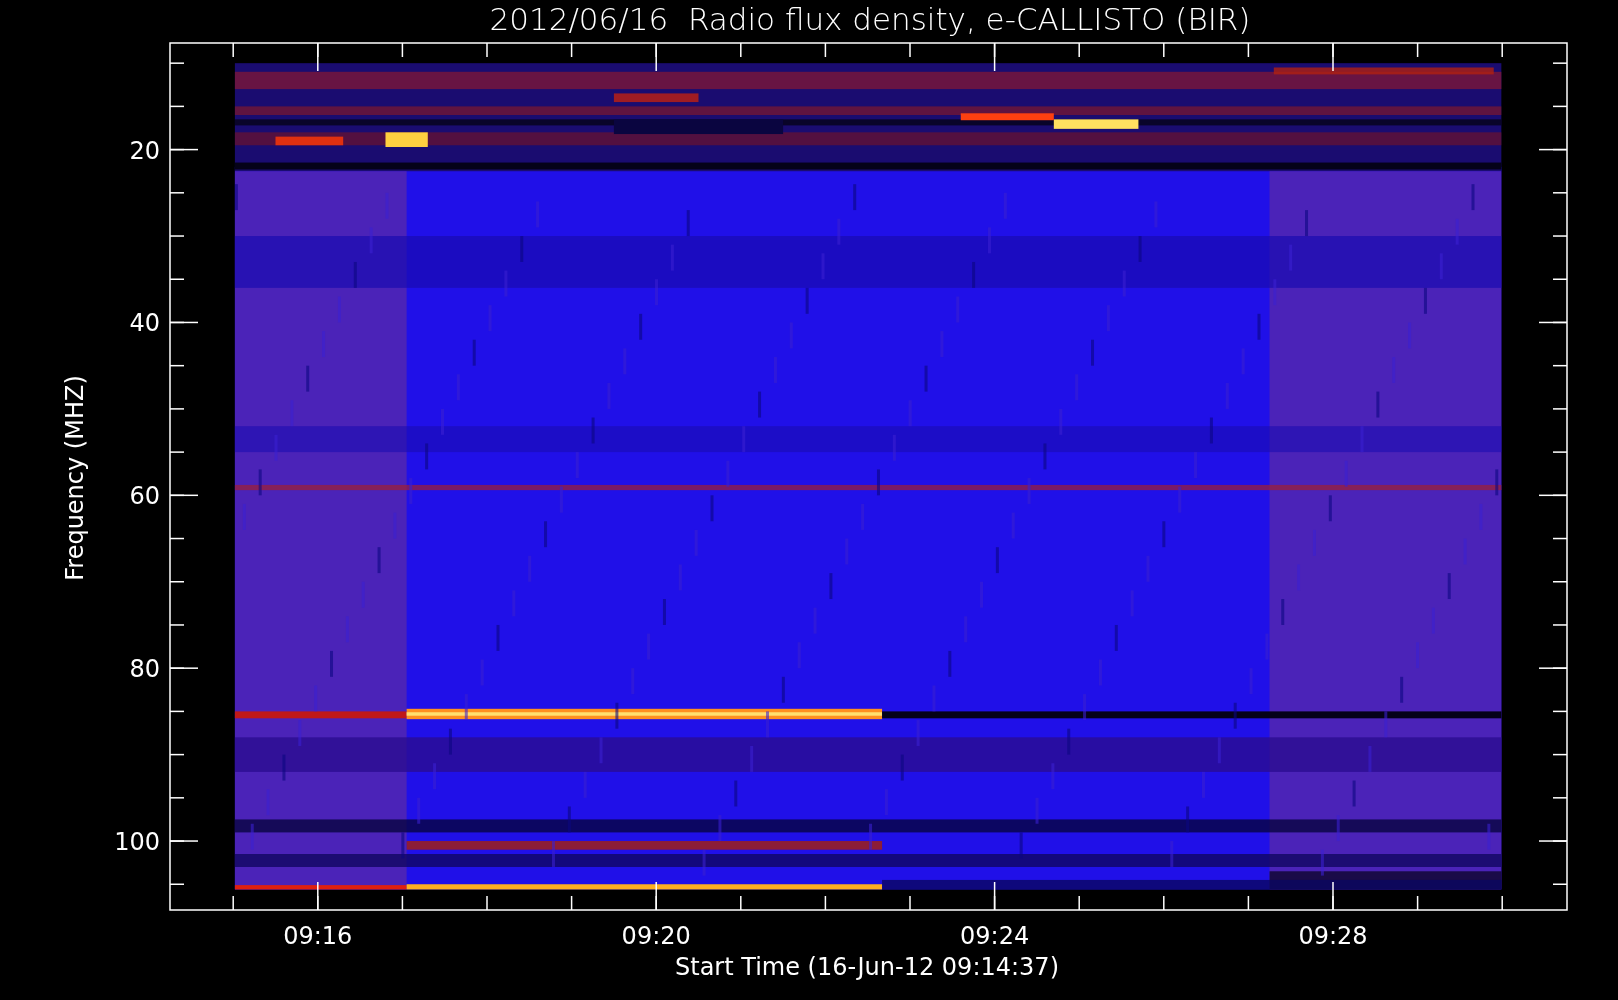  I want to click on x-tick-label: 09:16, so click(318, 936).